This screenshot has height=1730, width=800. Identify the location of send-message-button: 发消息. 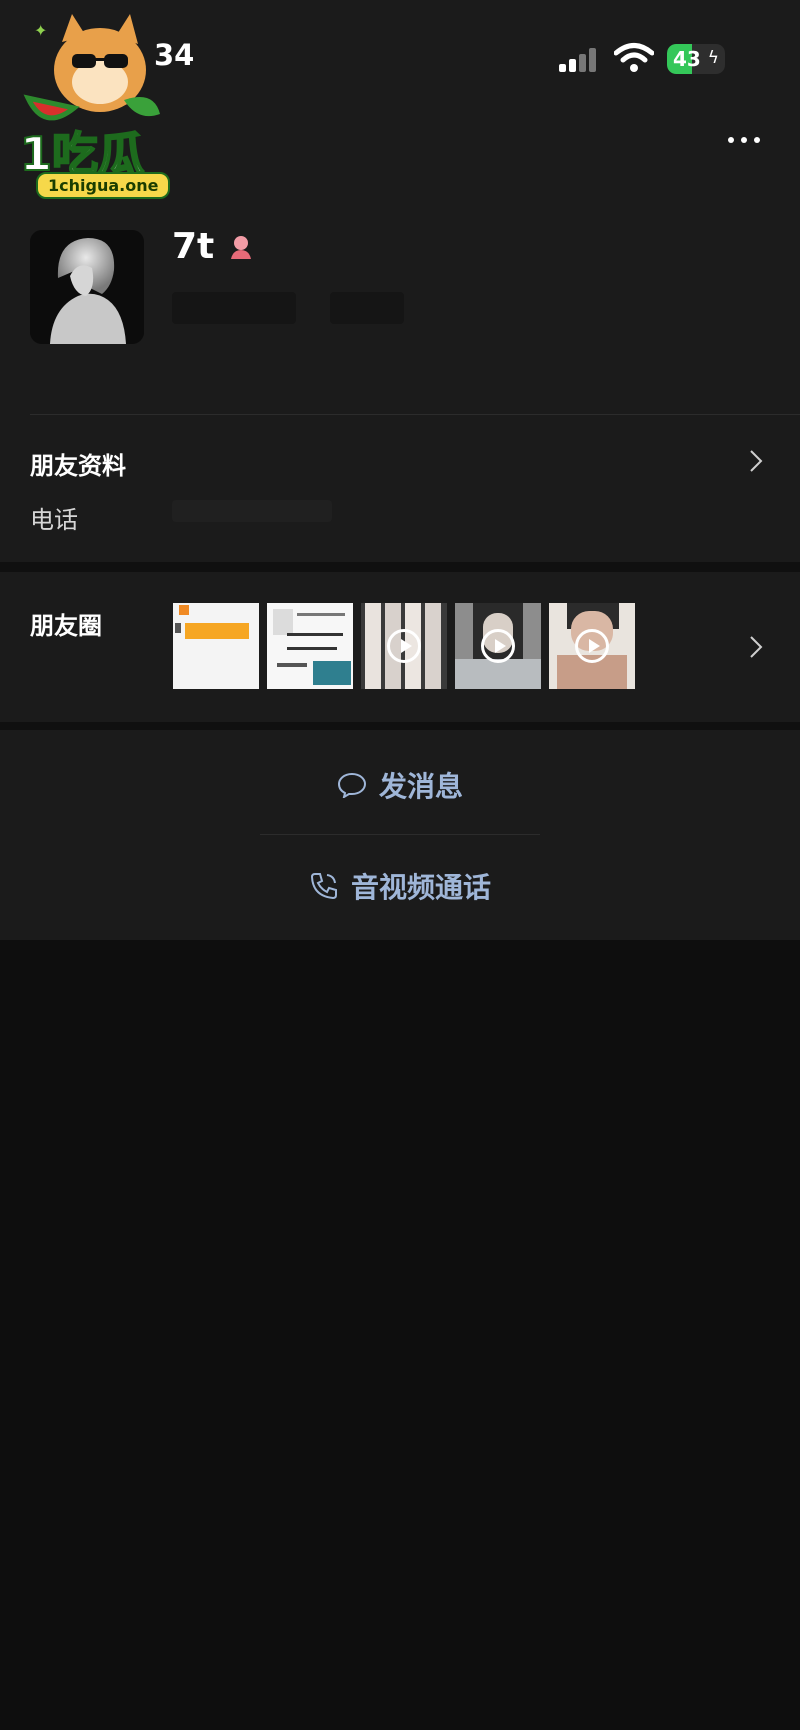
(400, 785).